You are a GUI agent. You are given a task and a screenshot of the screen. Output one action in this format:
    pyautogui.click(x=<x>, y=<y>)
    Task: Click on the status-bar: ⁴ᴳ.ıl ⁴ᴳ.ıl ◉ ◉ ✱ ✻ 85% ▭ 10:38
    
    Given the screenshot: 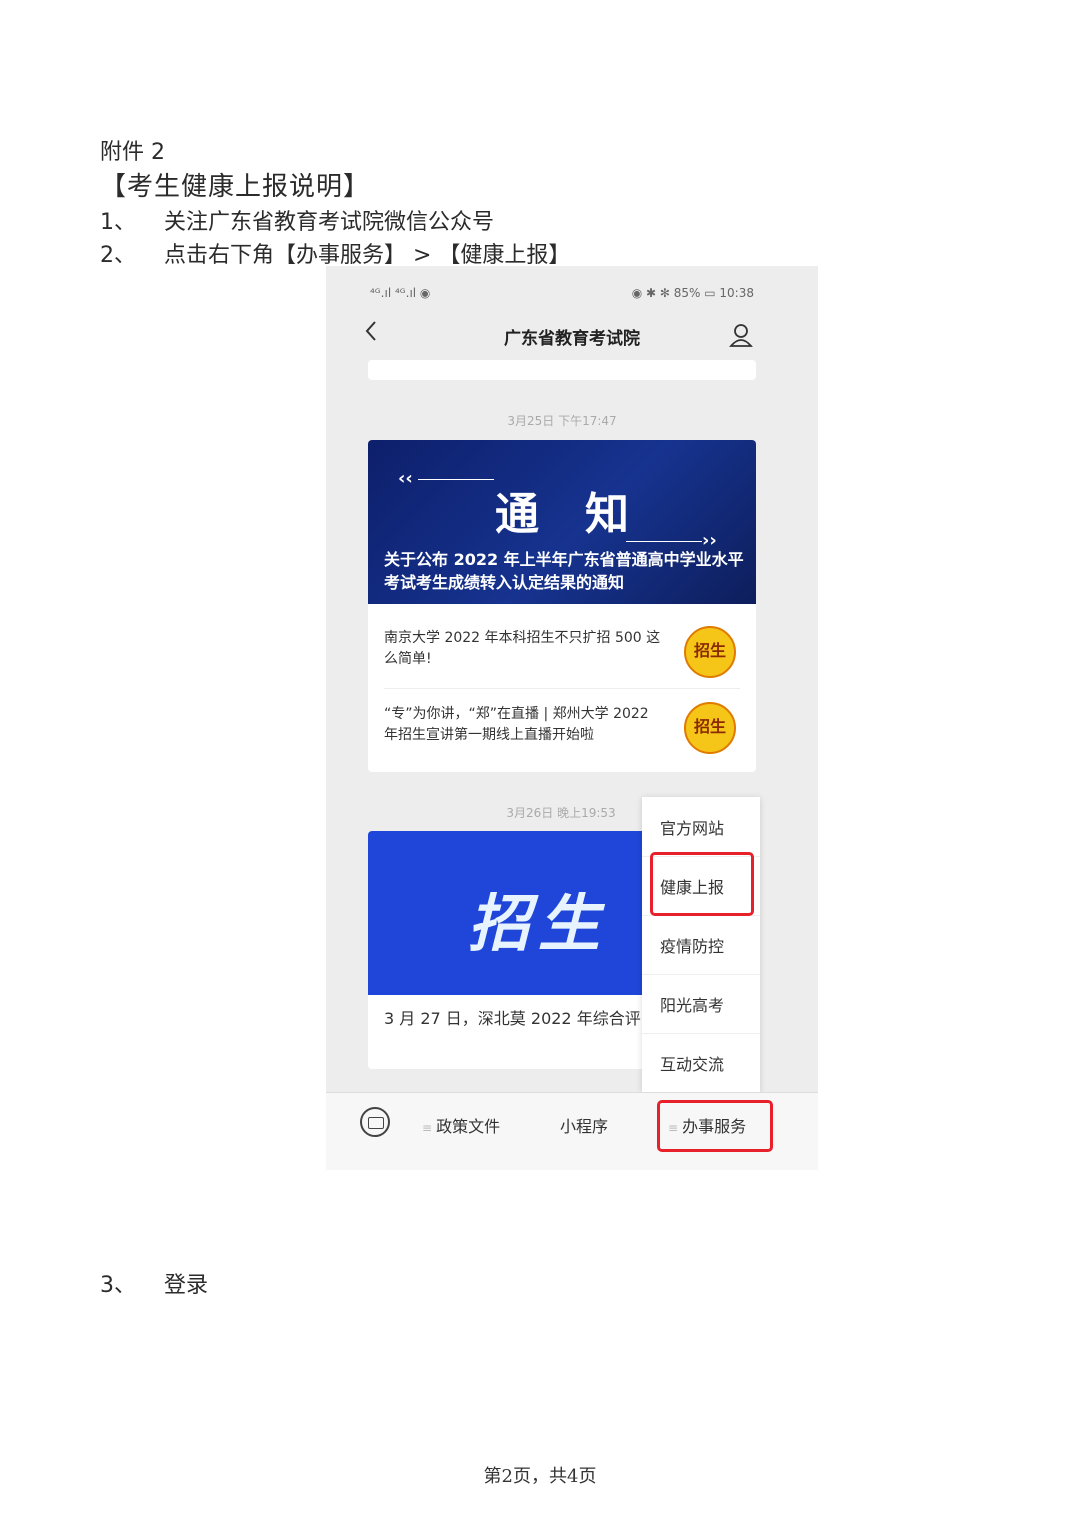 What is the action you would take?
    pyautogui.click(x=572, y=286)
    